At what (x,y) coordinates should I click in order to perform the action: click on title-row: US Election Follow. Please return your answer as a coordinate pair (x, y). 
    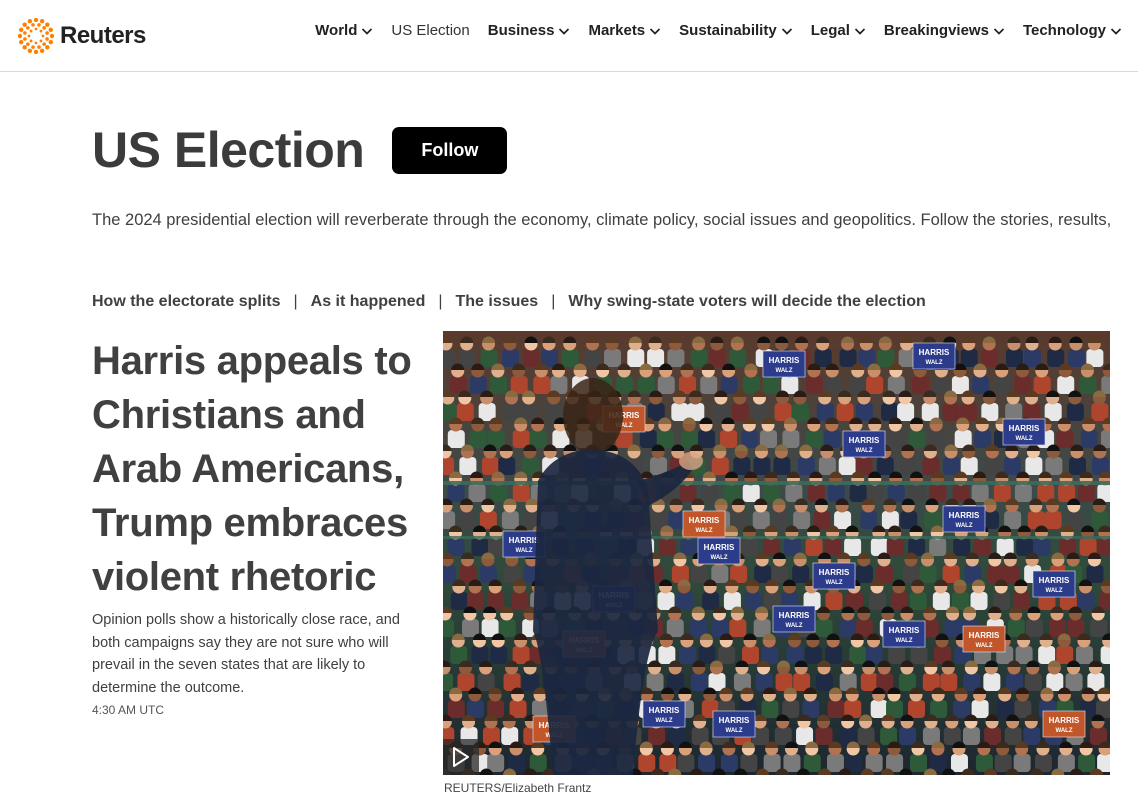
    Looking at the image, I should click on (300, 150).